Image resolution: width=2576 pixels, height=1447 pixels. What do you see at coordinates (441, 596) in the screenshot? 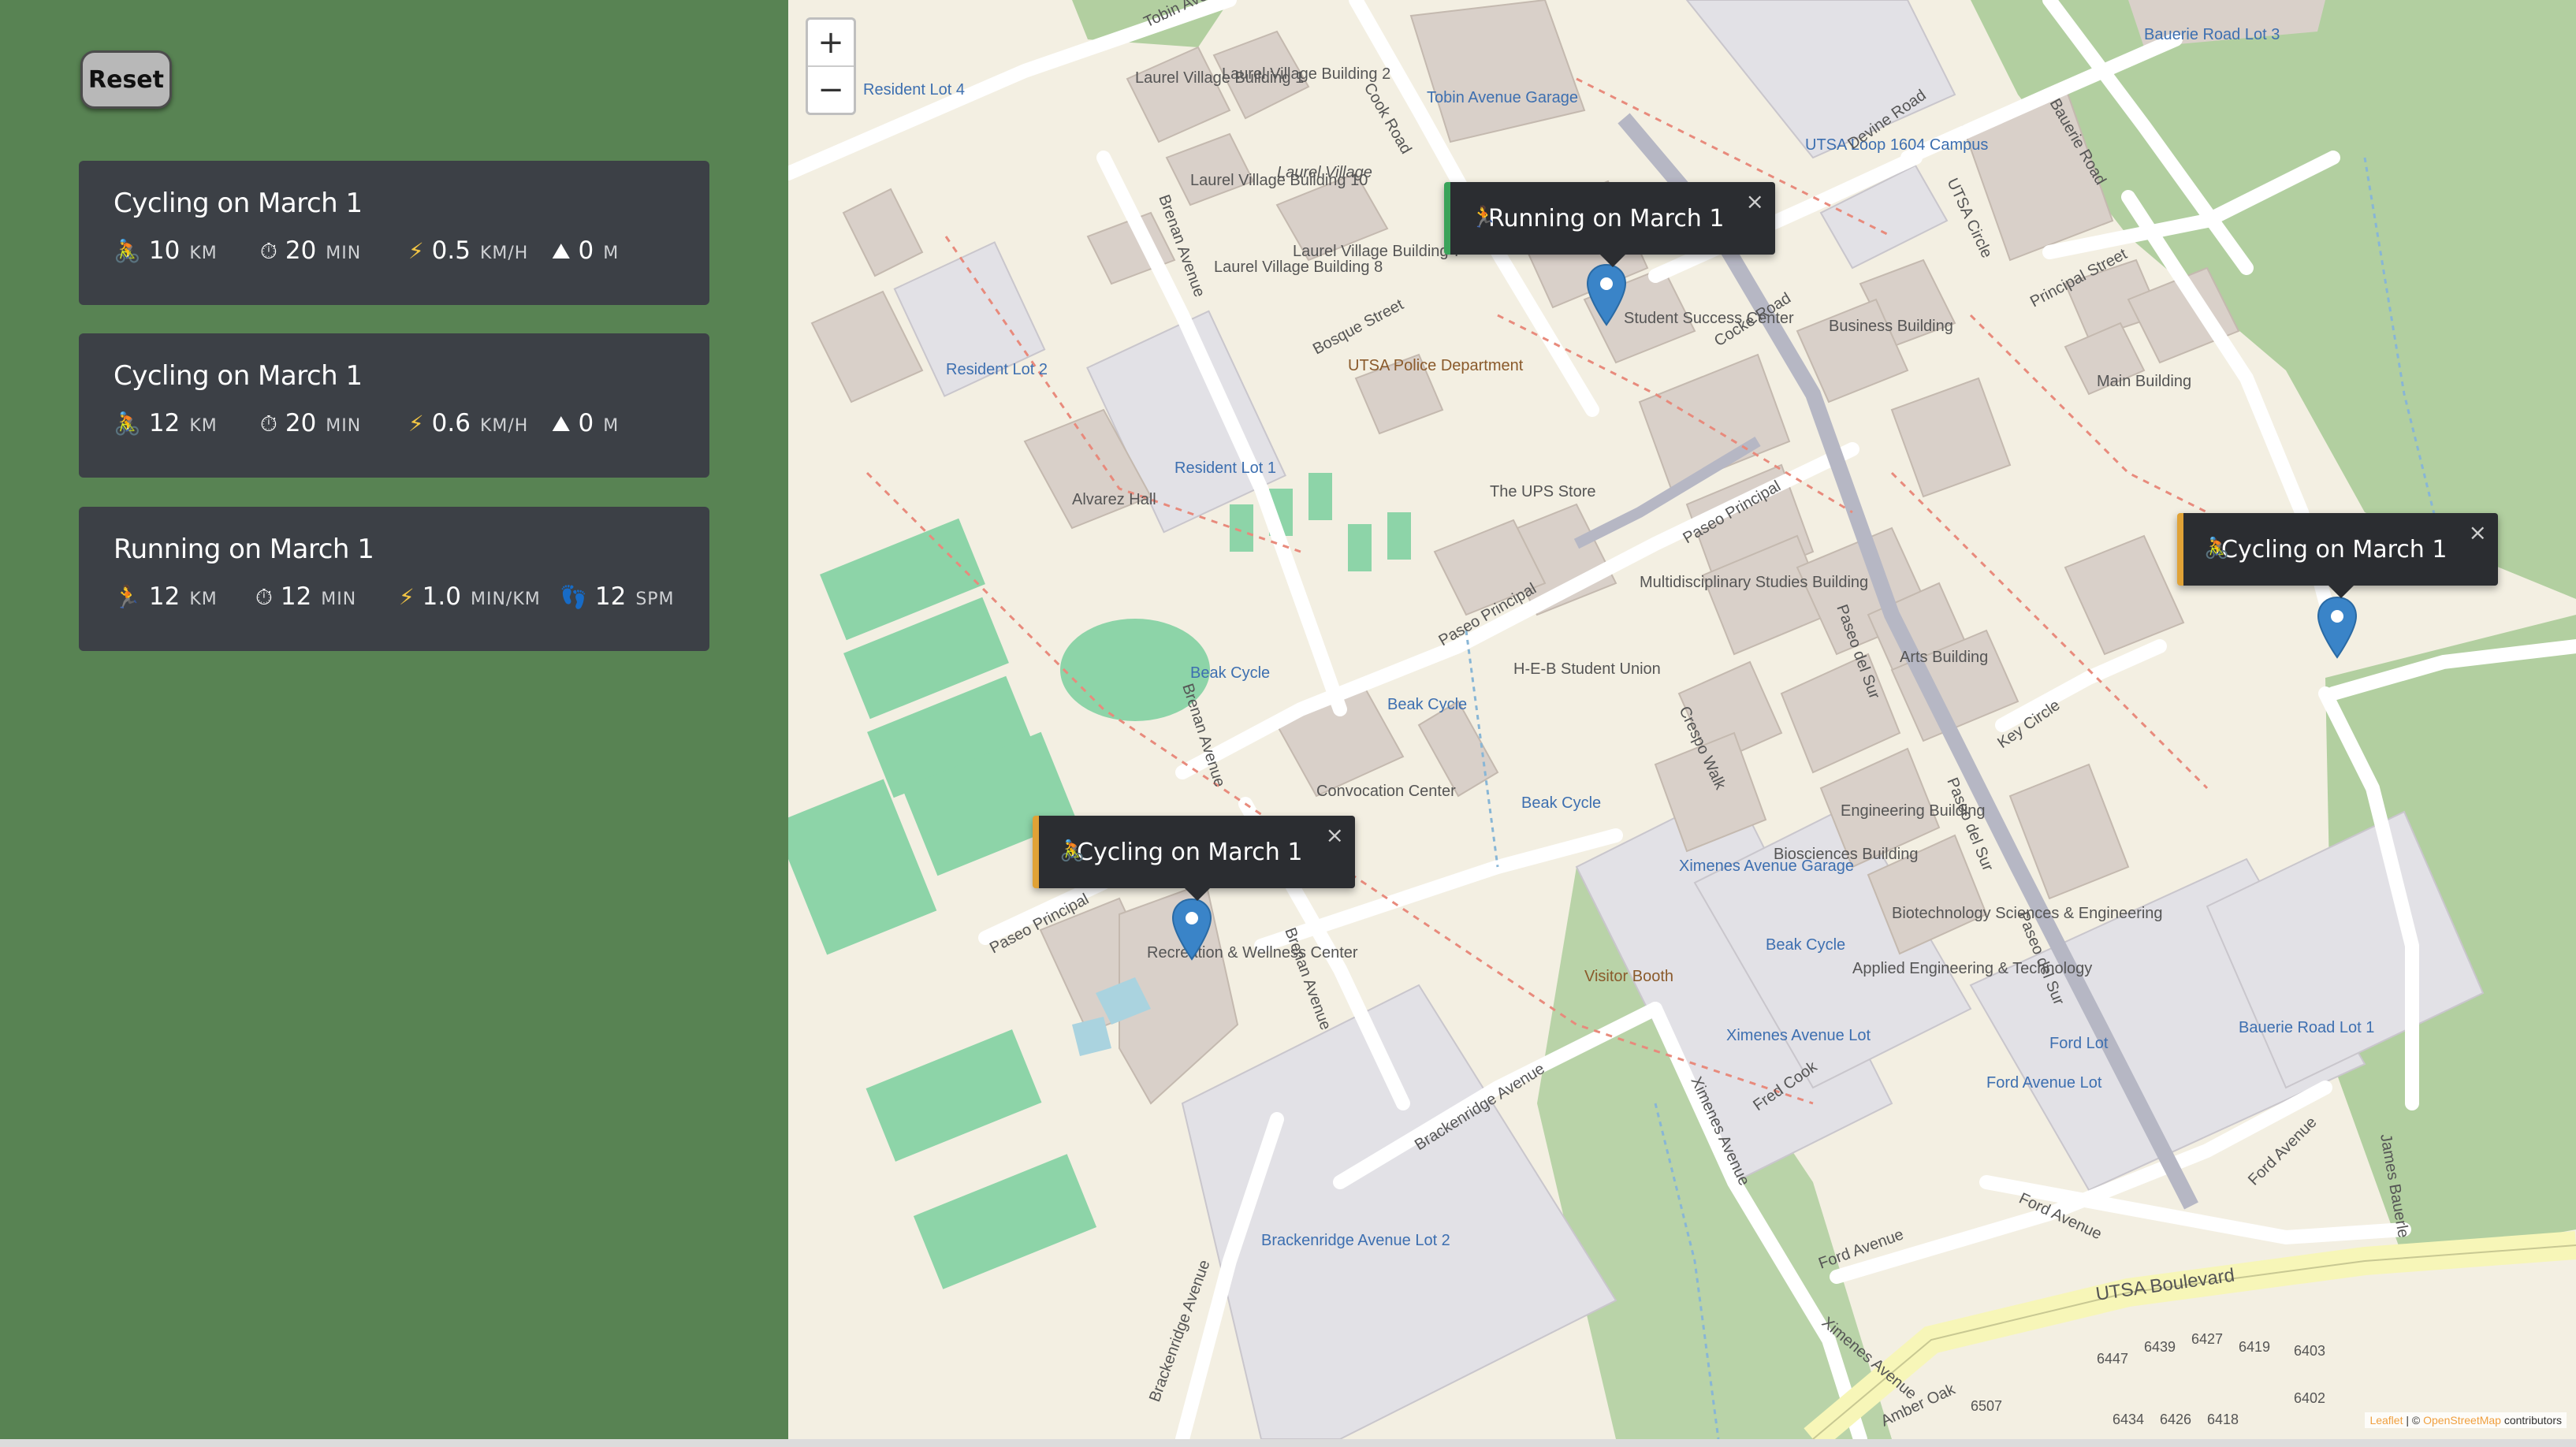
I see `stat-value: 1.0` at bounding box center [441, 596].